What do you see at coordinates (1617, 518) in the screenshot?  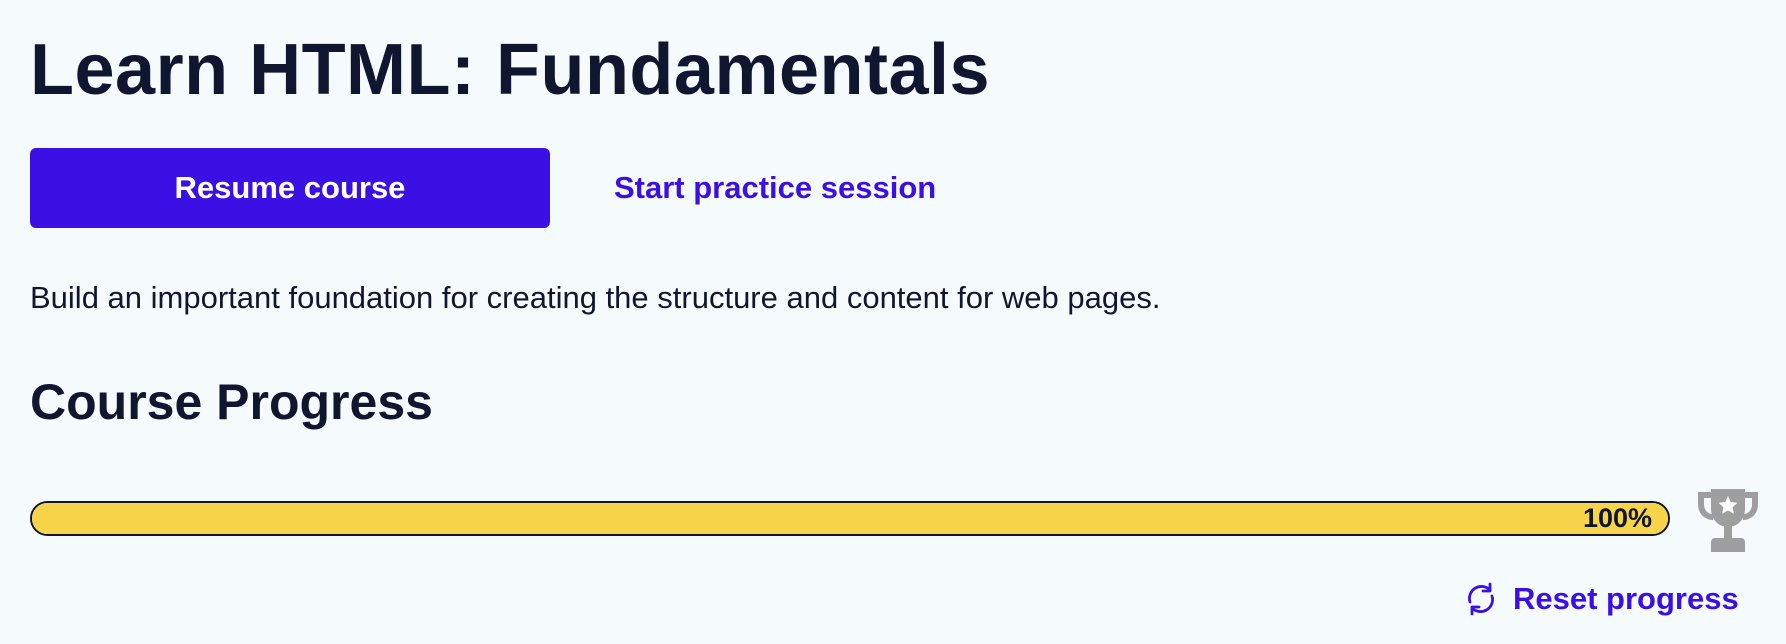 I see `progress-percent-label: 100%` at bounding box center [1617, 518].